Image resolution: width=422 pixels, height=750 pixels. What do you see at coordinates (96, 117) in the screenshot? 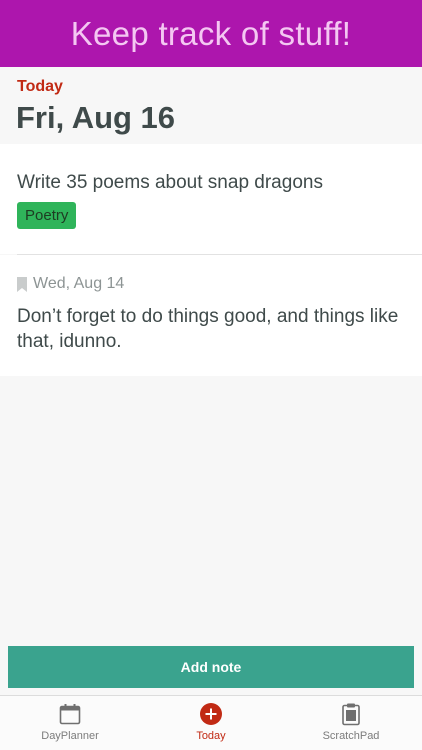
I see `current-date: Fri, Aug 16` at bounding box center [96, 117].